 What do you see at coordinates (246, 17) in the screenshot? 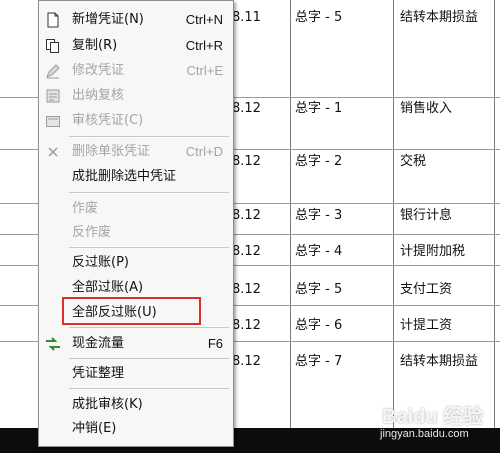
I see `date-cell: 8.11` at bounding box center [246, 17].